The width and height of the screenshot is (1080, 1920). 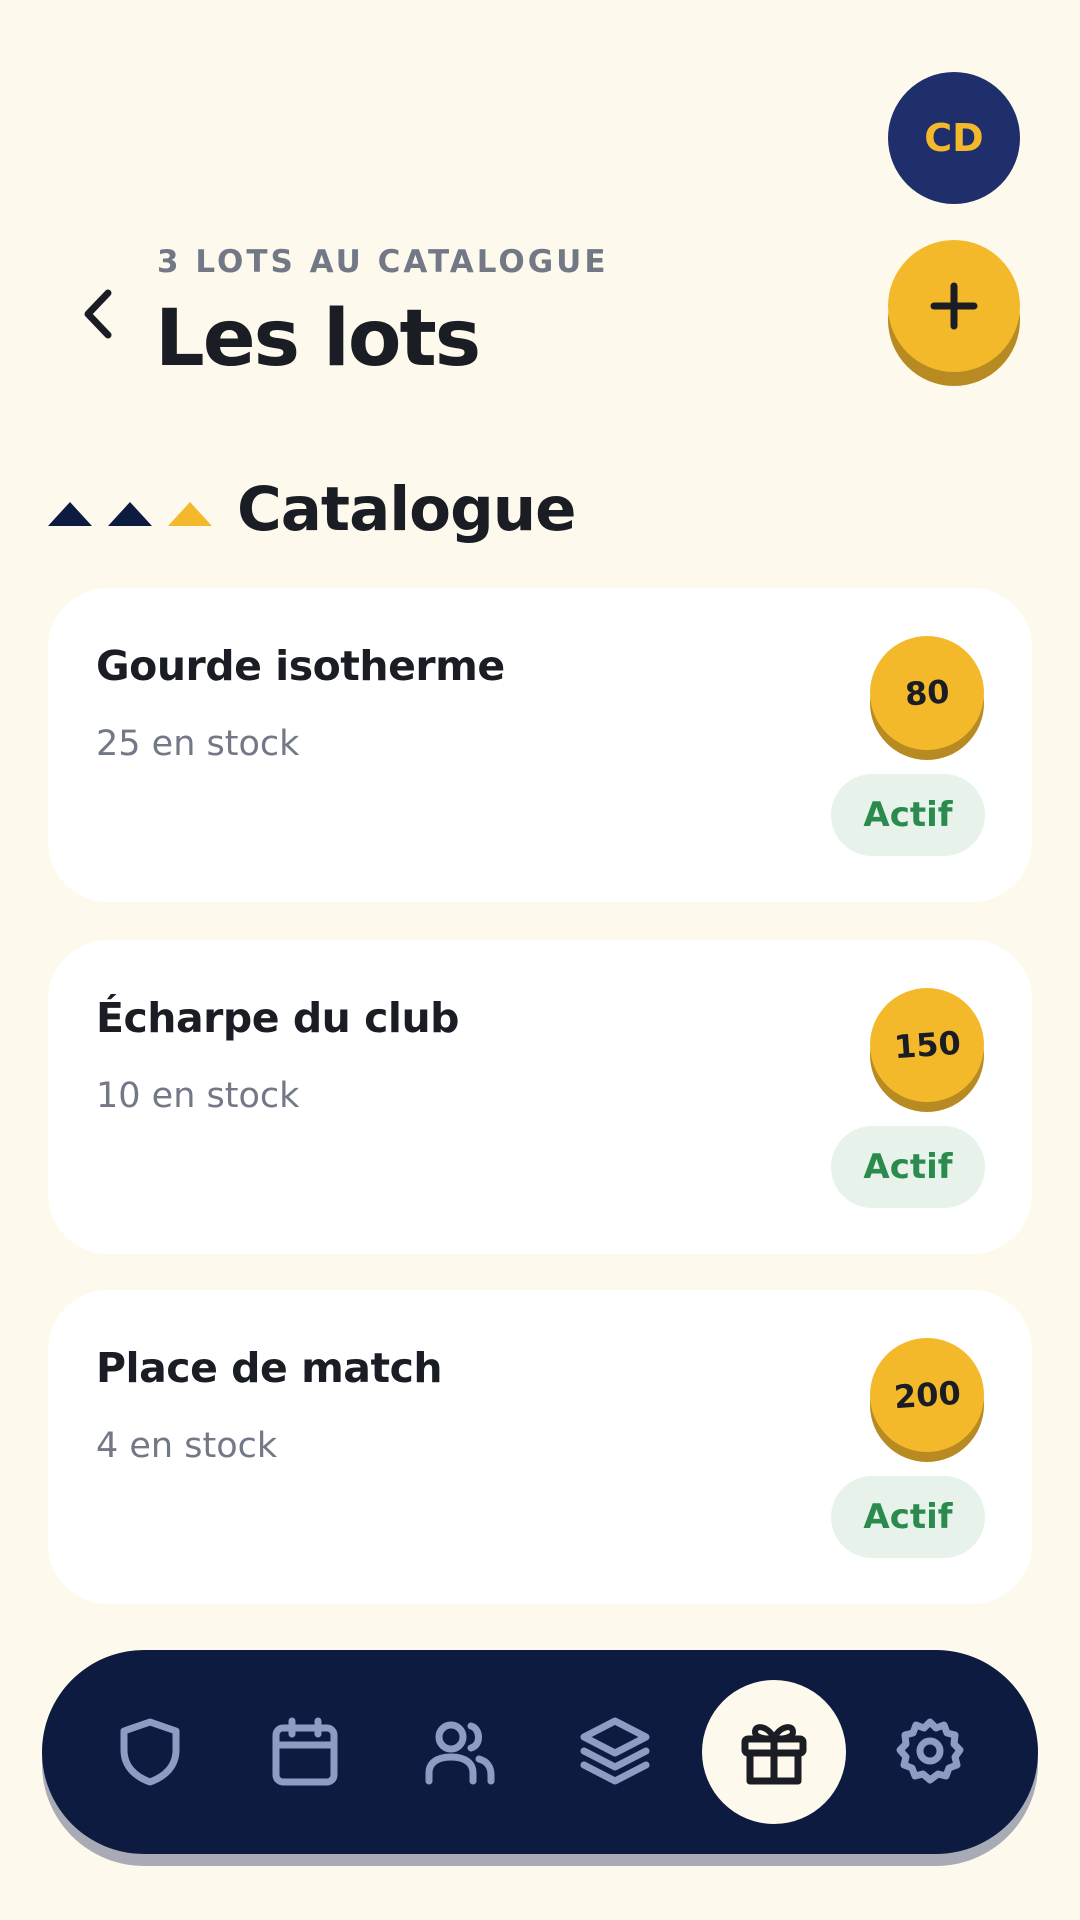 I want to click on points-value: 80, so click(x=927, y=693).